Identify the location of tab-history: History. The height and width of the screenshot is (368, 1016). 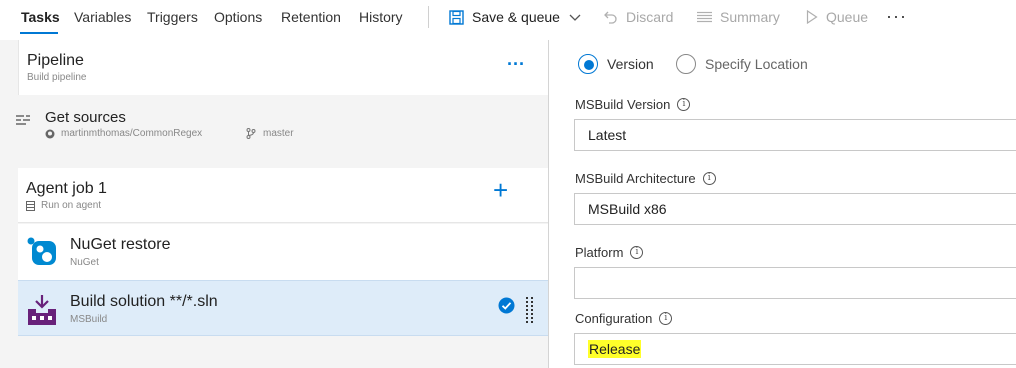
(381, 17).